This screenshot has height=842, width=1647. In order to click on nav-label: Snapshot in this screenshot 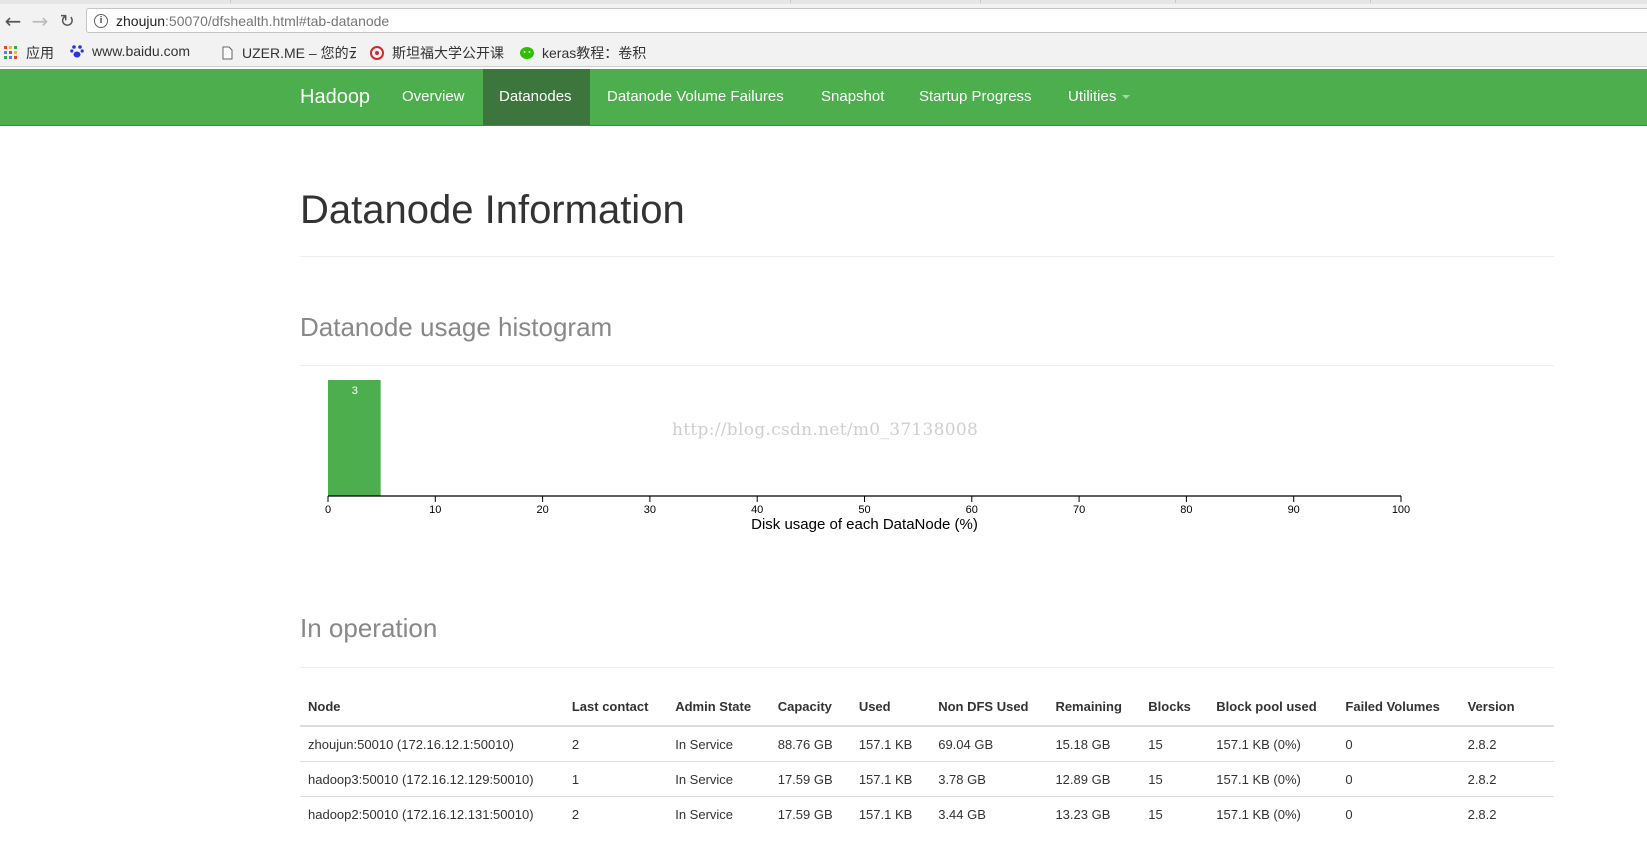, I will do `click(853, 96)`.